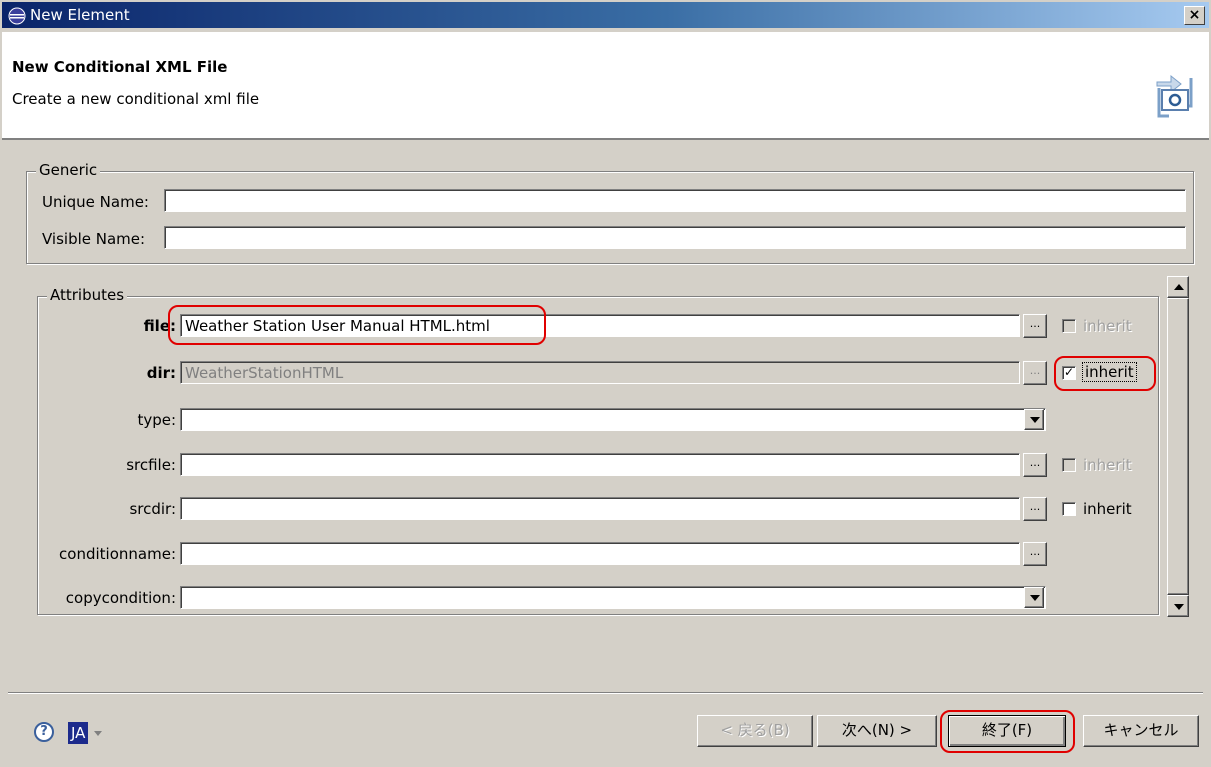 The height and width of the screenshot is (767, 1211). Describe the element at coordinates (159, 326) in the screenshot. I see `file-label: file:` at that location.